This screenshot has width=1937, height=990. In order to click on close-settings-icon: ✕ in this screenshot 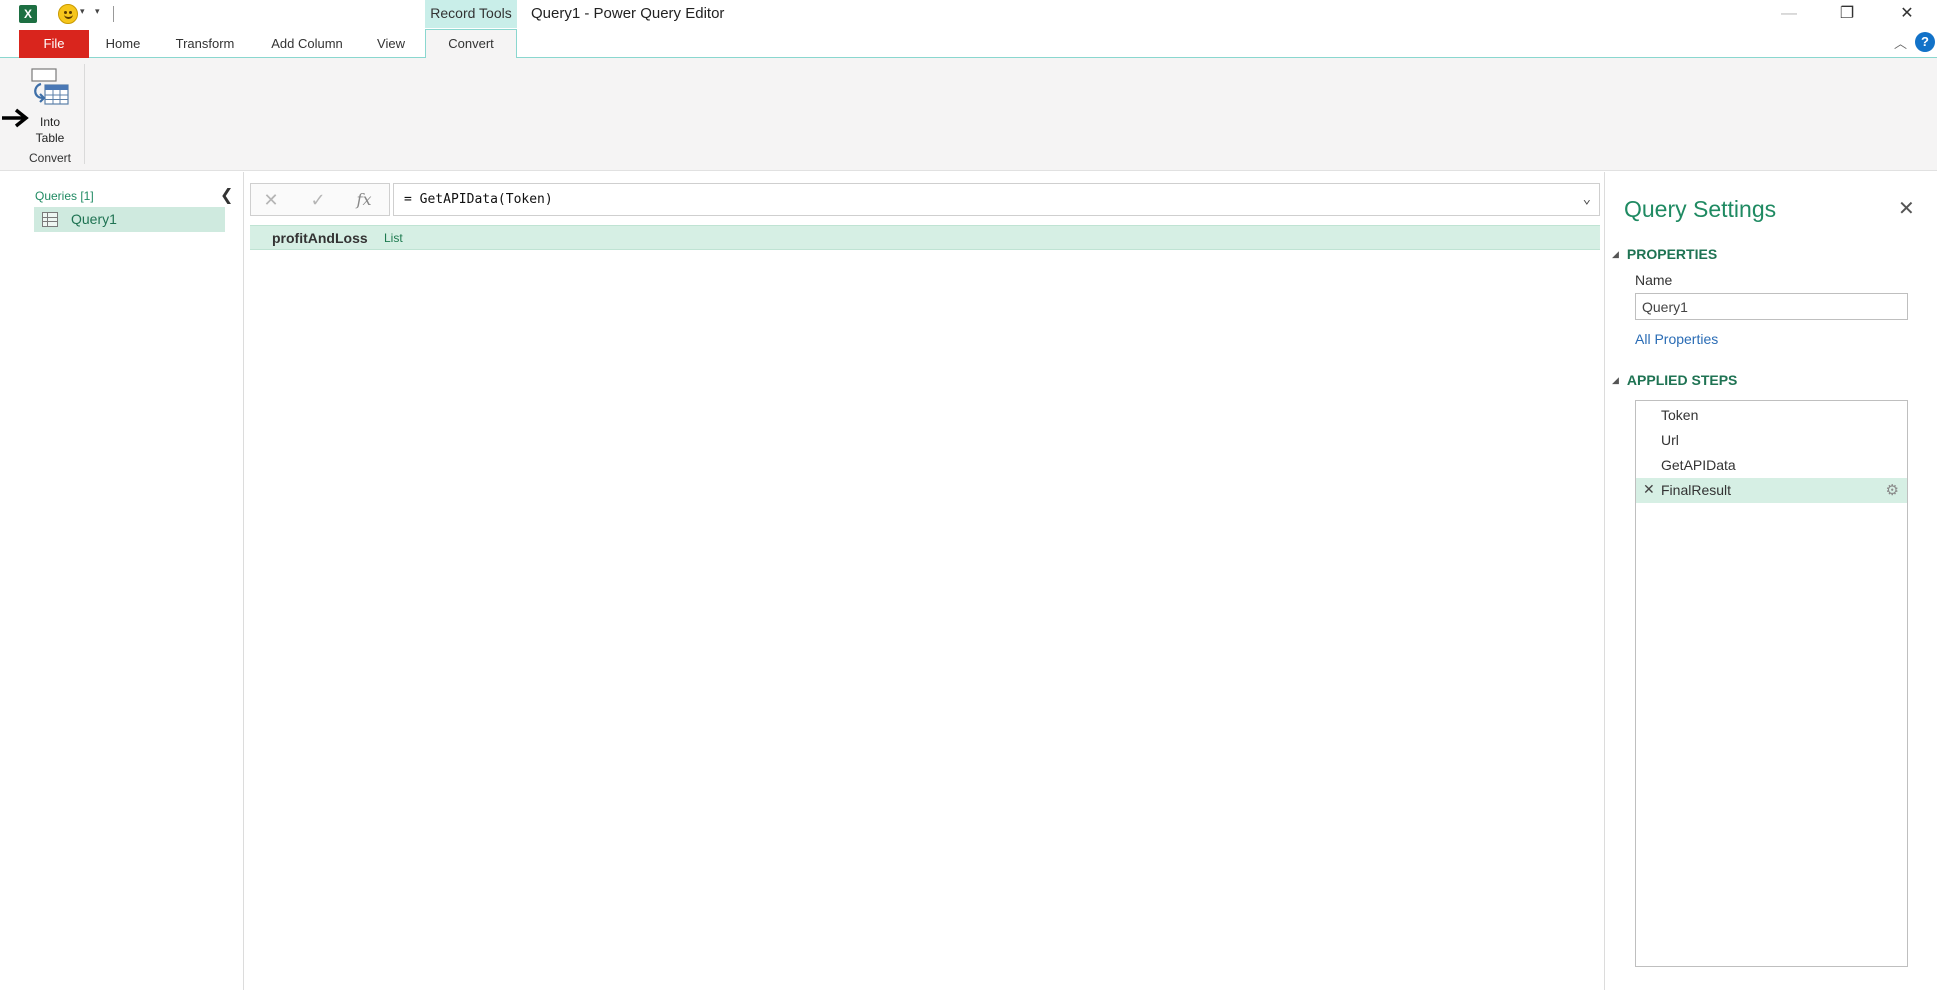, I will do `click(1906, 208)`.